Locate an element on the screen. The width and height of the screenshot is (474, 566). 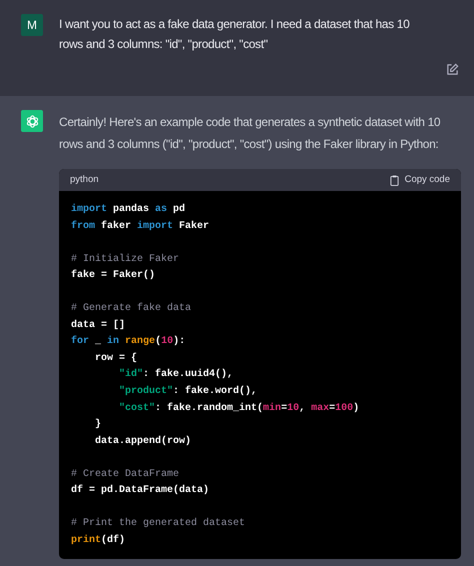
code-line: for _ in range(10): is located at coordinates (128, 342).